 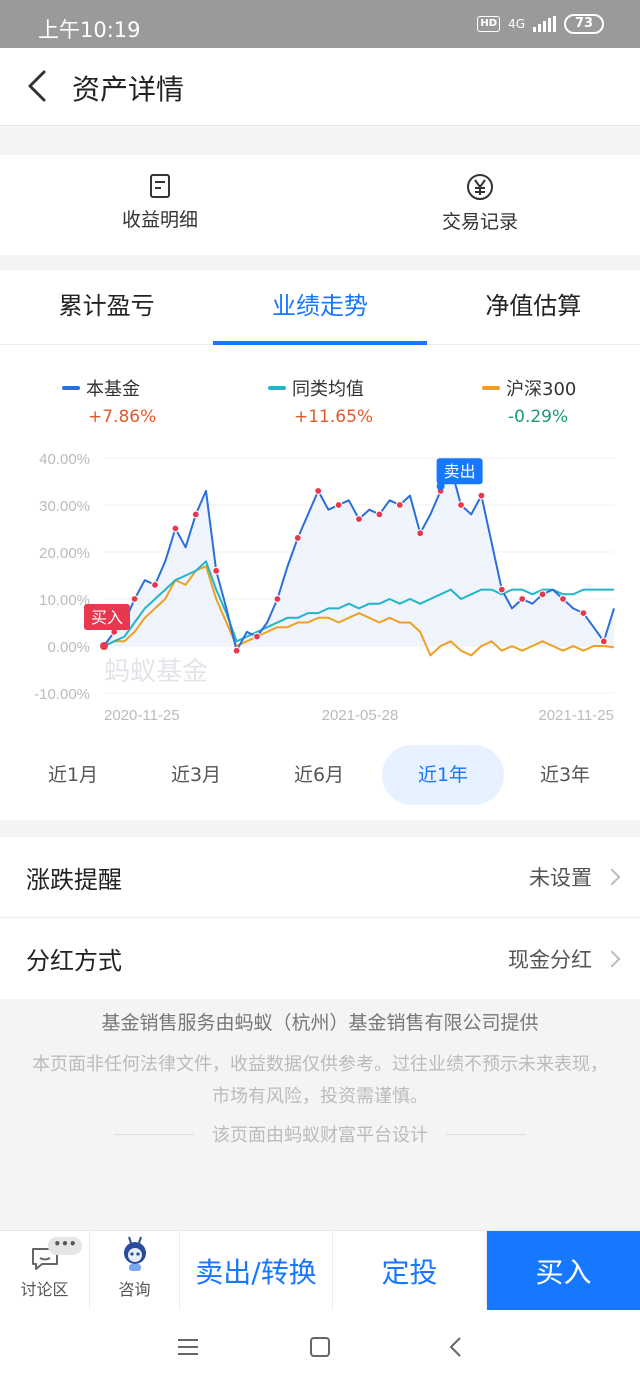 What do you see at coordinates (533, 307) in the screenshot?
I see `tab-nav-estimate: 净值估算` at bounding box center [533, 307].